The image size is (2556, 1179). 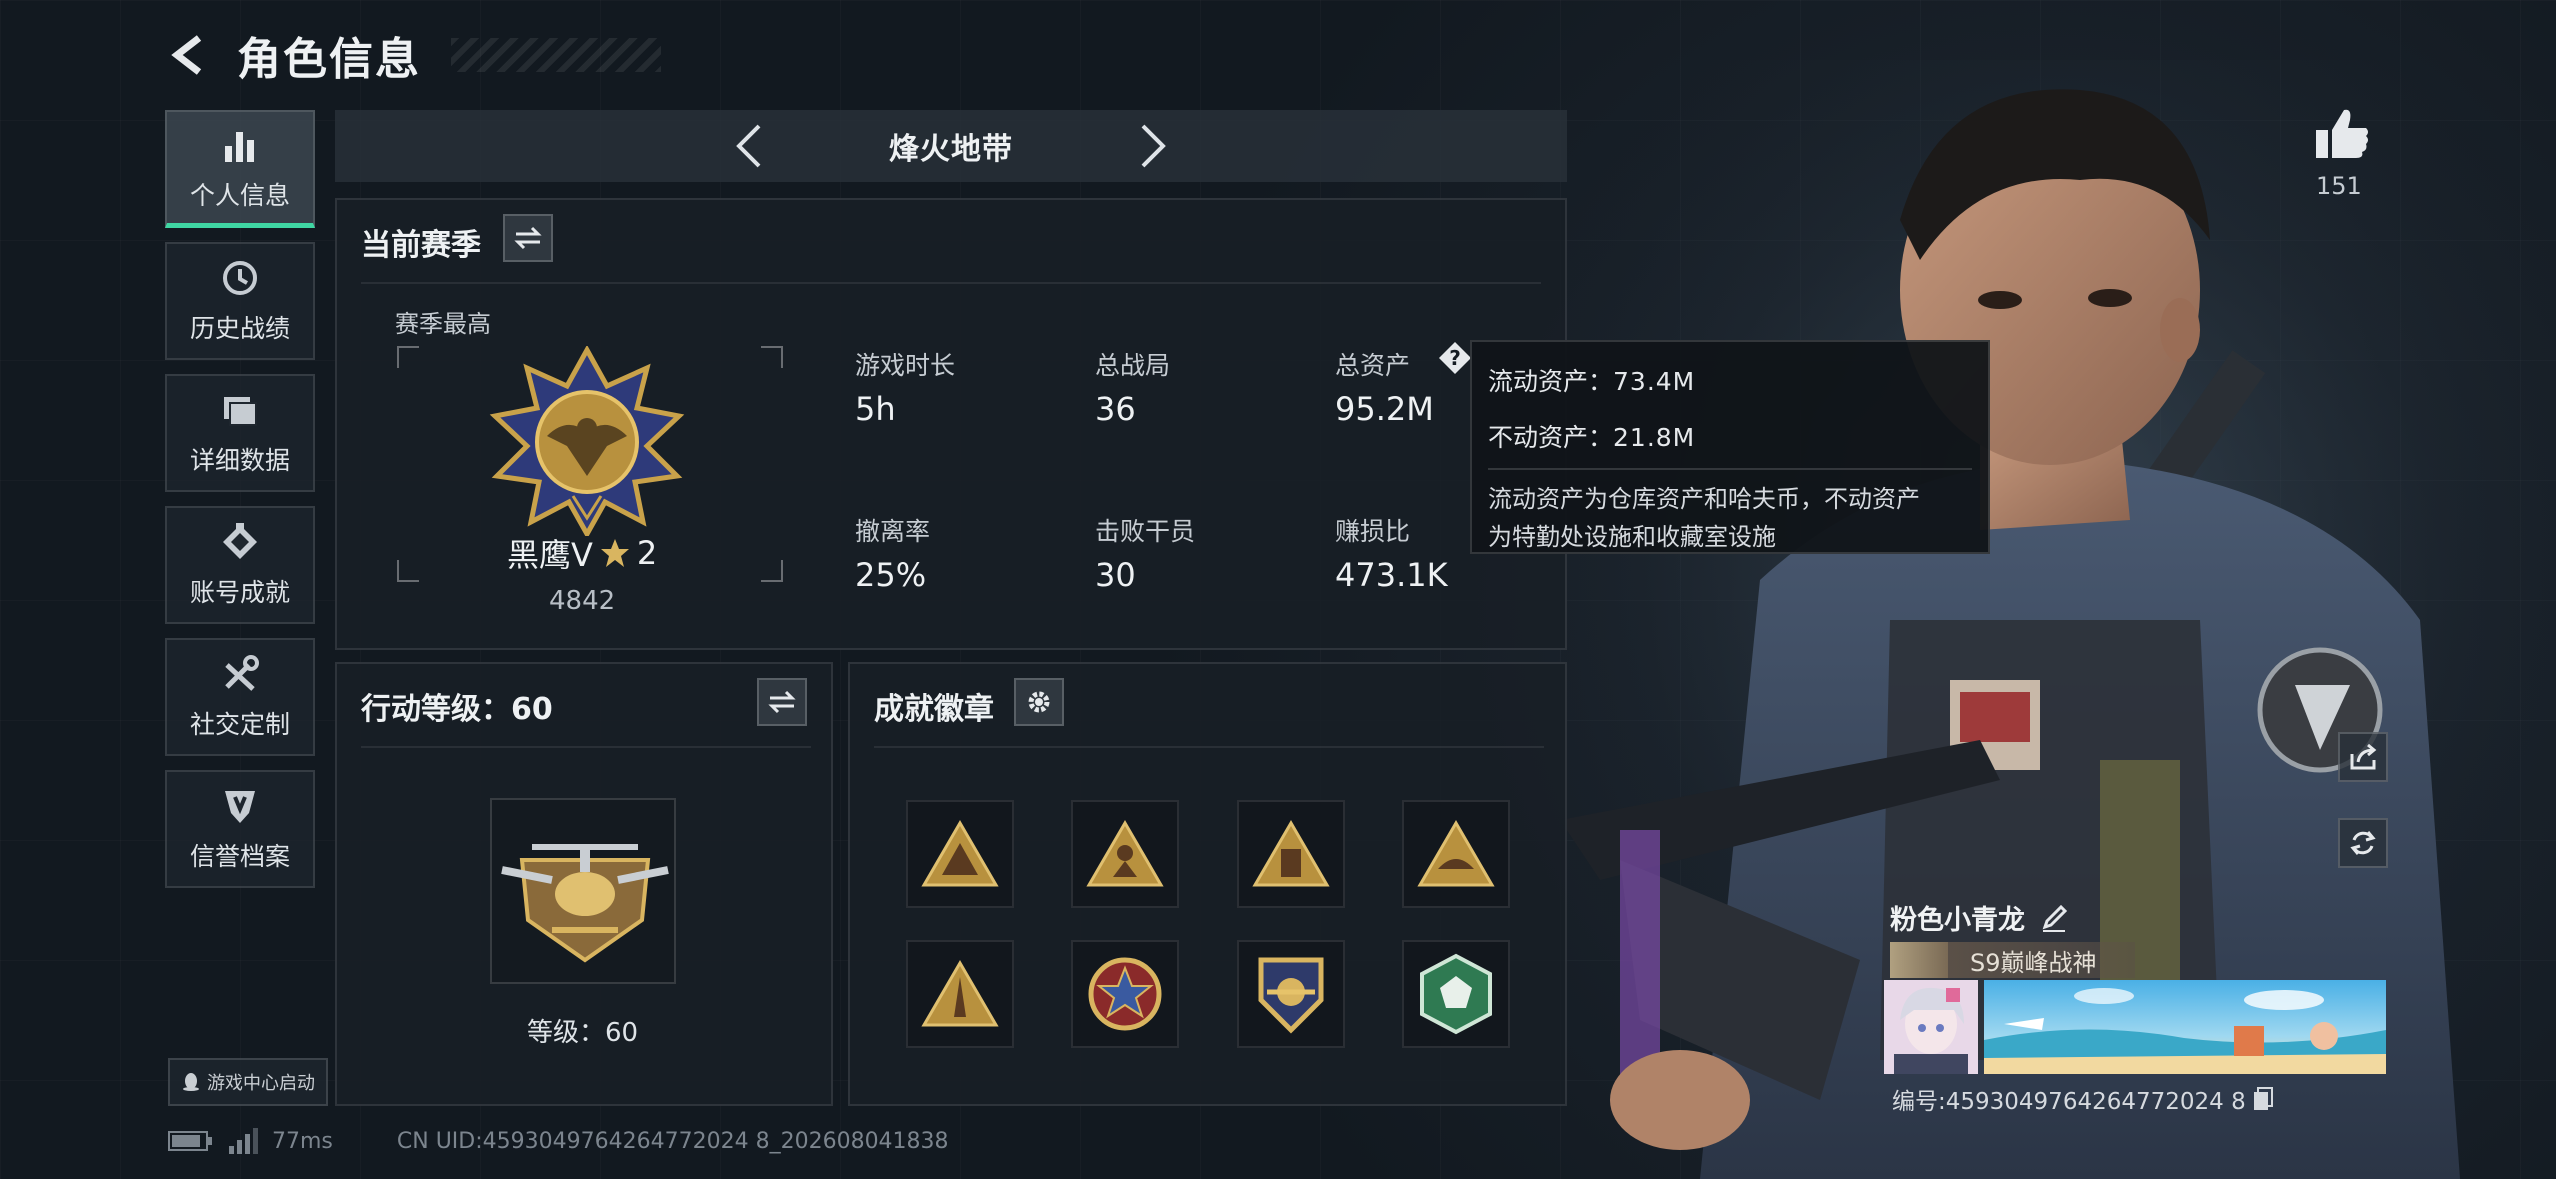 What do you see at coordinates (240, 829) in the screenshot?
I see `sidebar-item-credit: 信誉档案` at bounding box center [240, 829].